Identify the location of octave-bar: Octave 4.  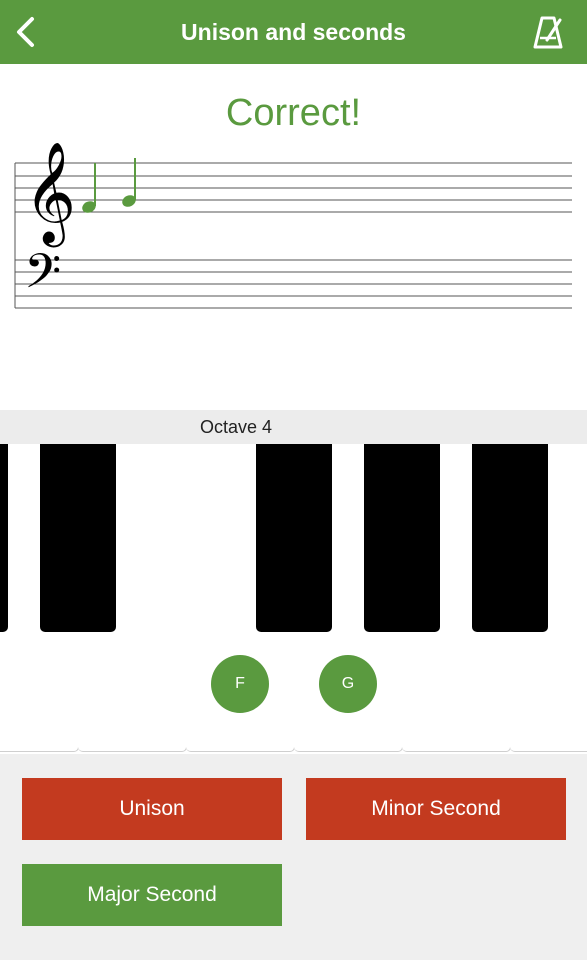
(293, 427).